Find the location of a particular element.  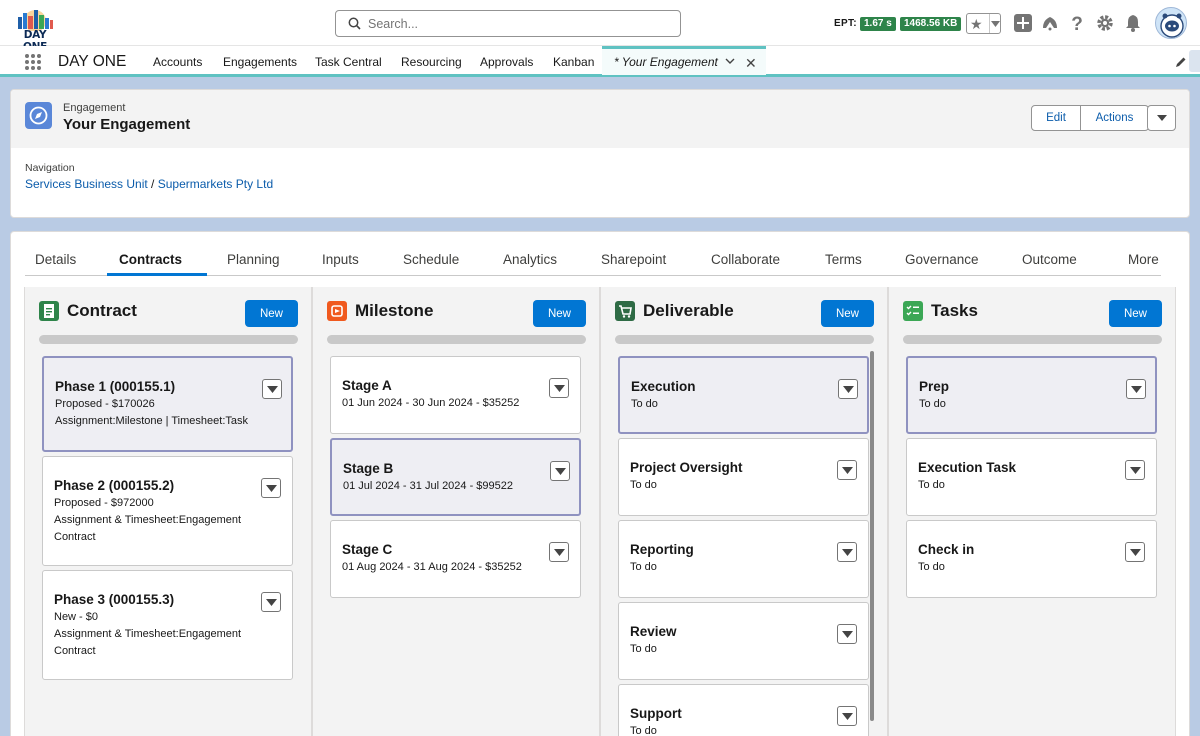

tab-more: More is located at coordinates (1143, 259).